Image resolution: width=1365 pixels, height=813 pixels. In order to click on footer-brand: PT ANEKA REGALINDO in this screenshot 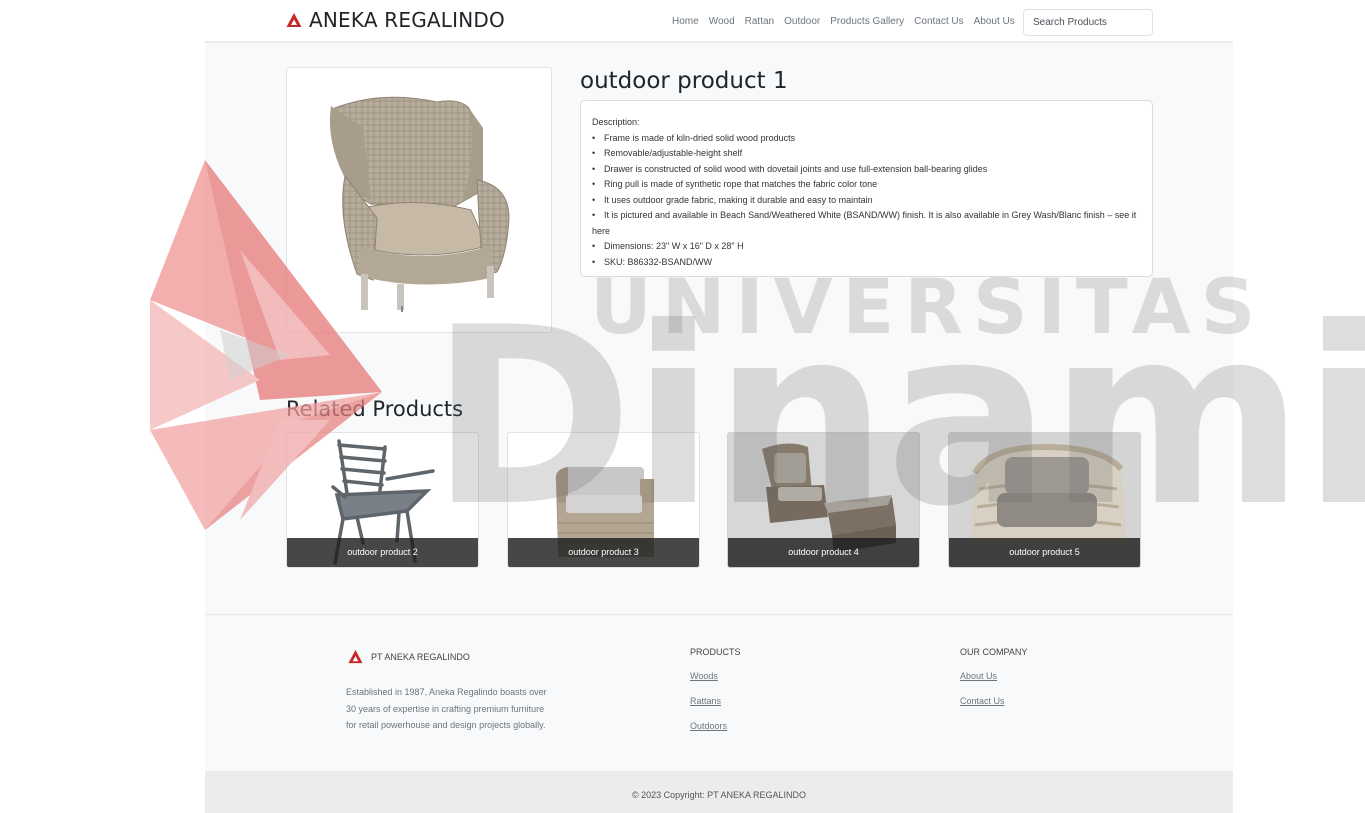, I will do `click(409, 656)`.